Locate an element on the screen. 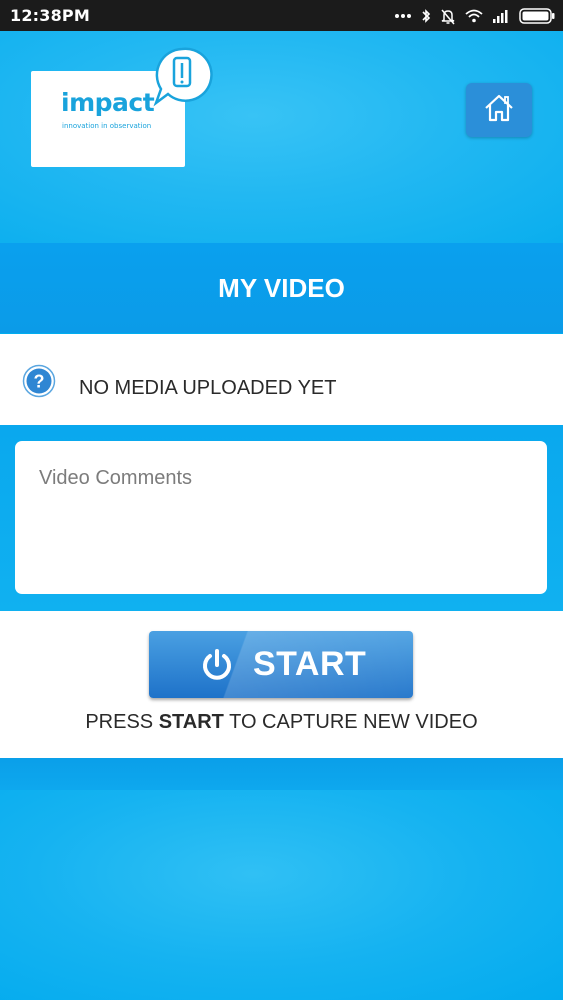 This screenshot has width=563, height=1000. status-icons is located at coordinates (474, 16).